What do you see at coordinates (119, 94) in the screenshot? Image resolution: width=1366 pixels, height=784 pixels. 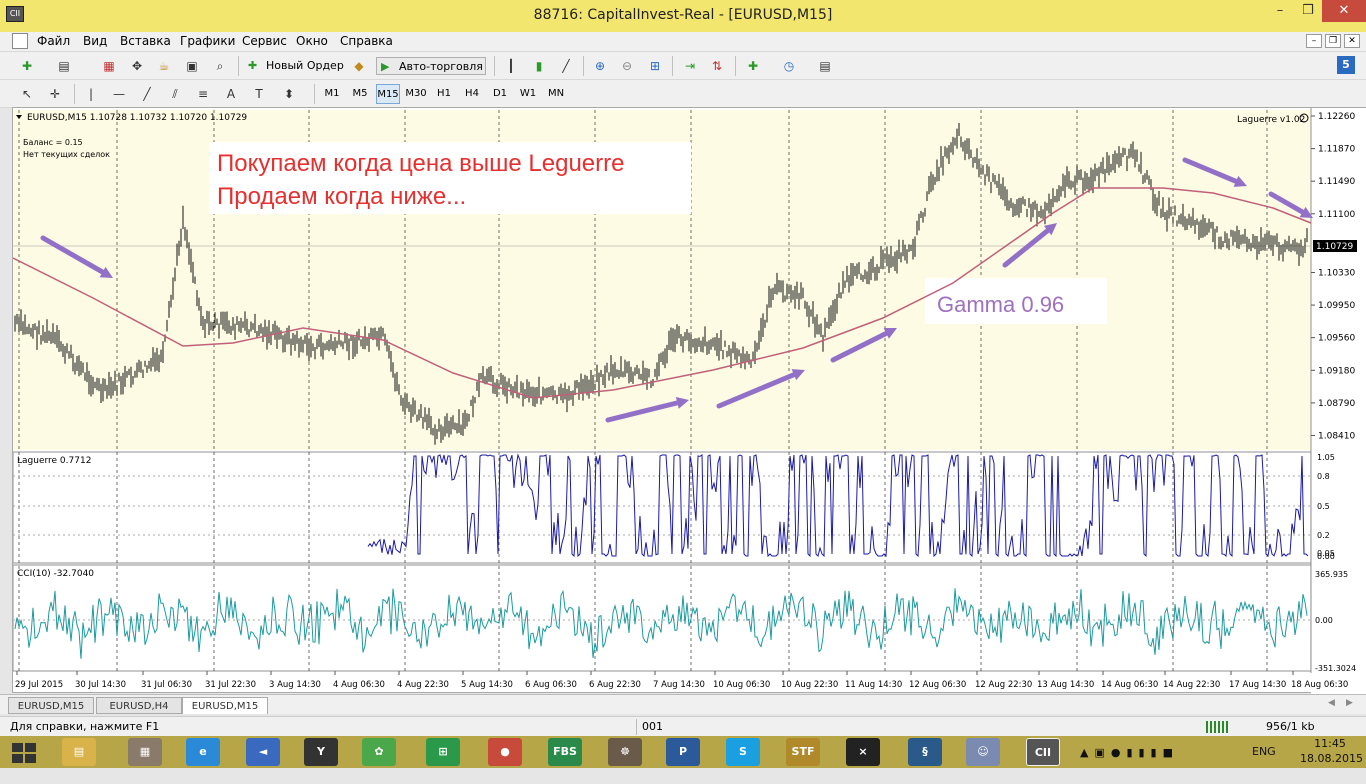 I see `horizontal-line-icon: —` at bounding box center [119, 94].